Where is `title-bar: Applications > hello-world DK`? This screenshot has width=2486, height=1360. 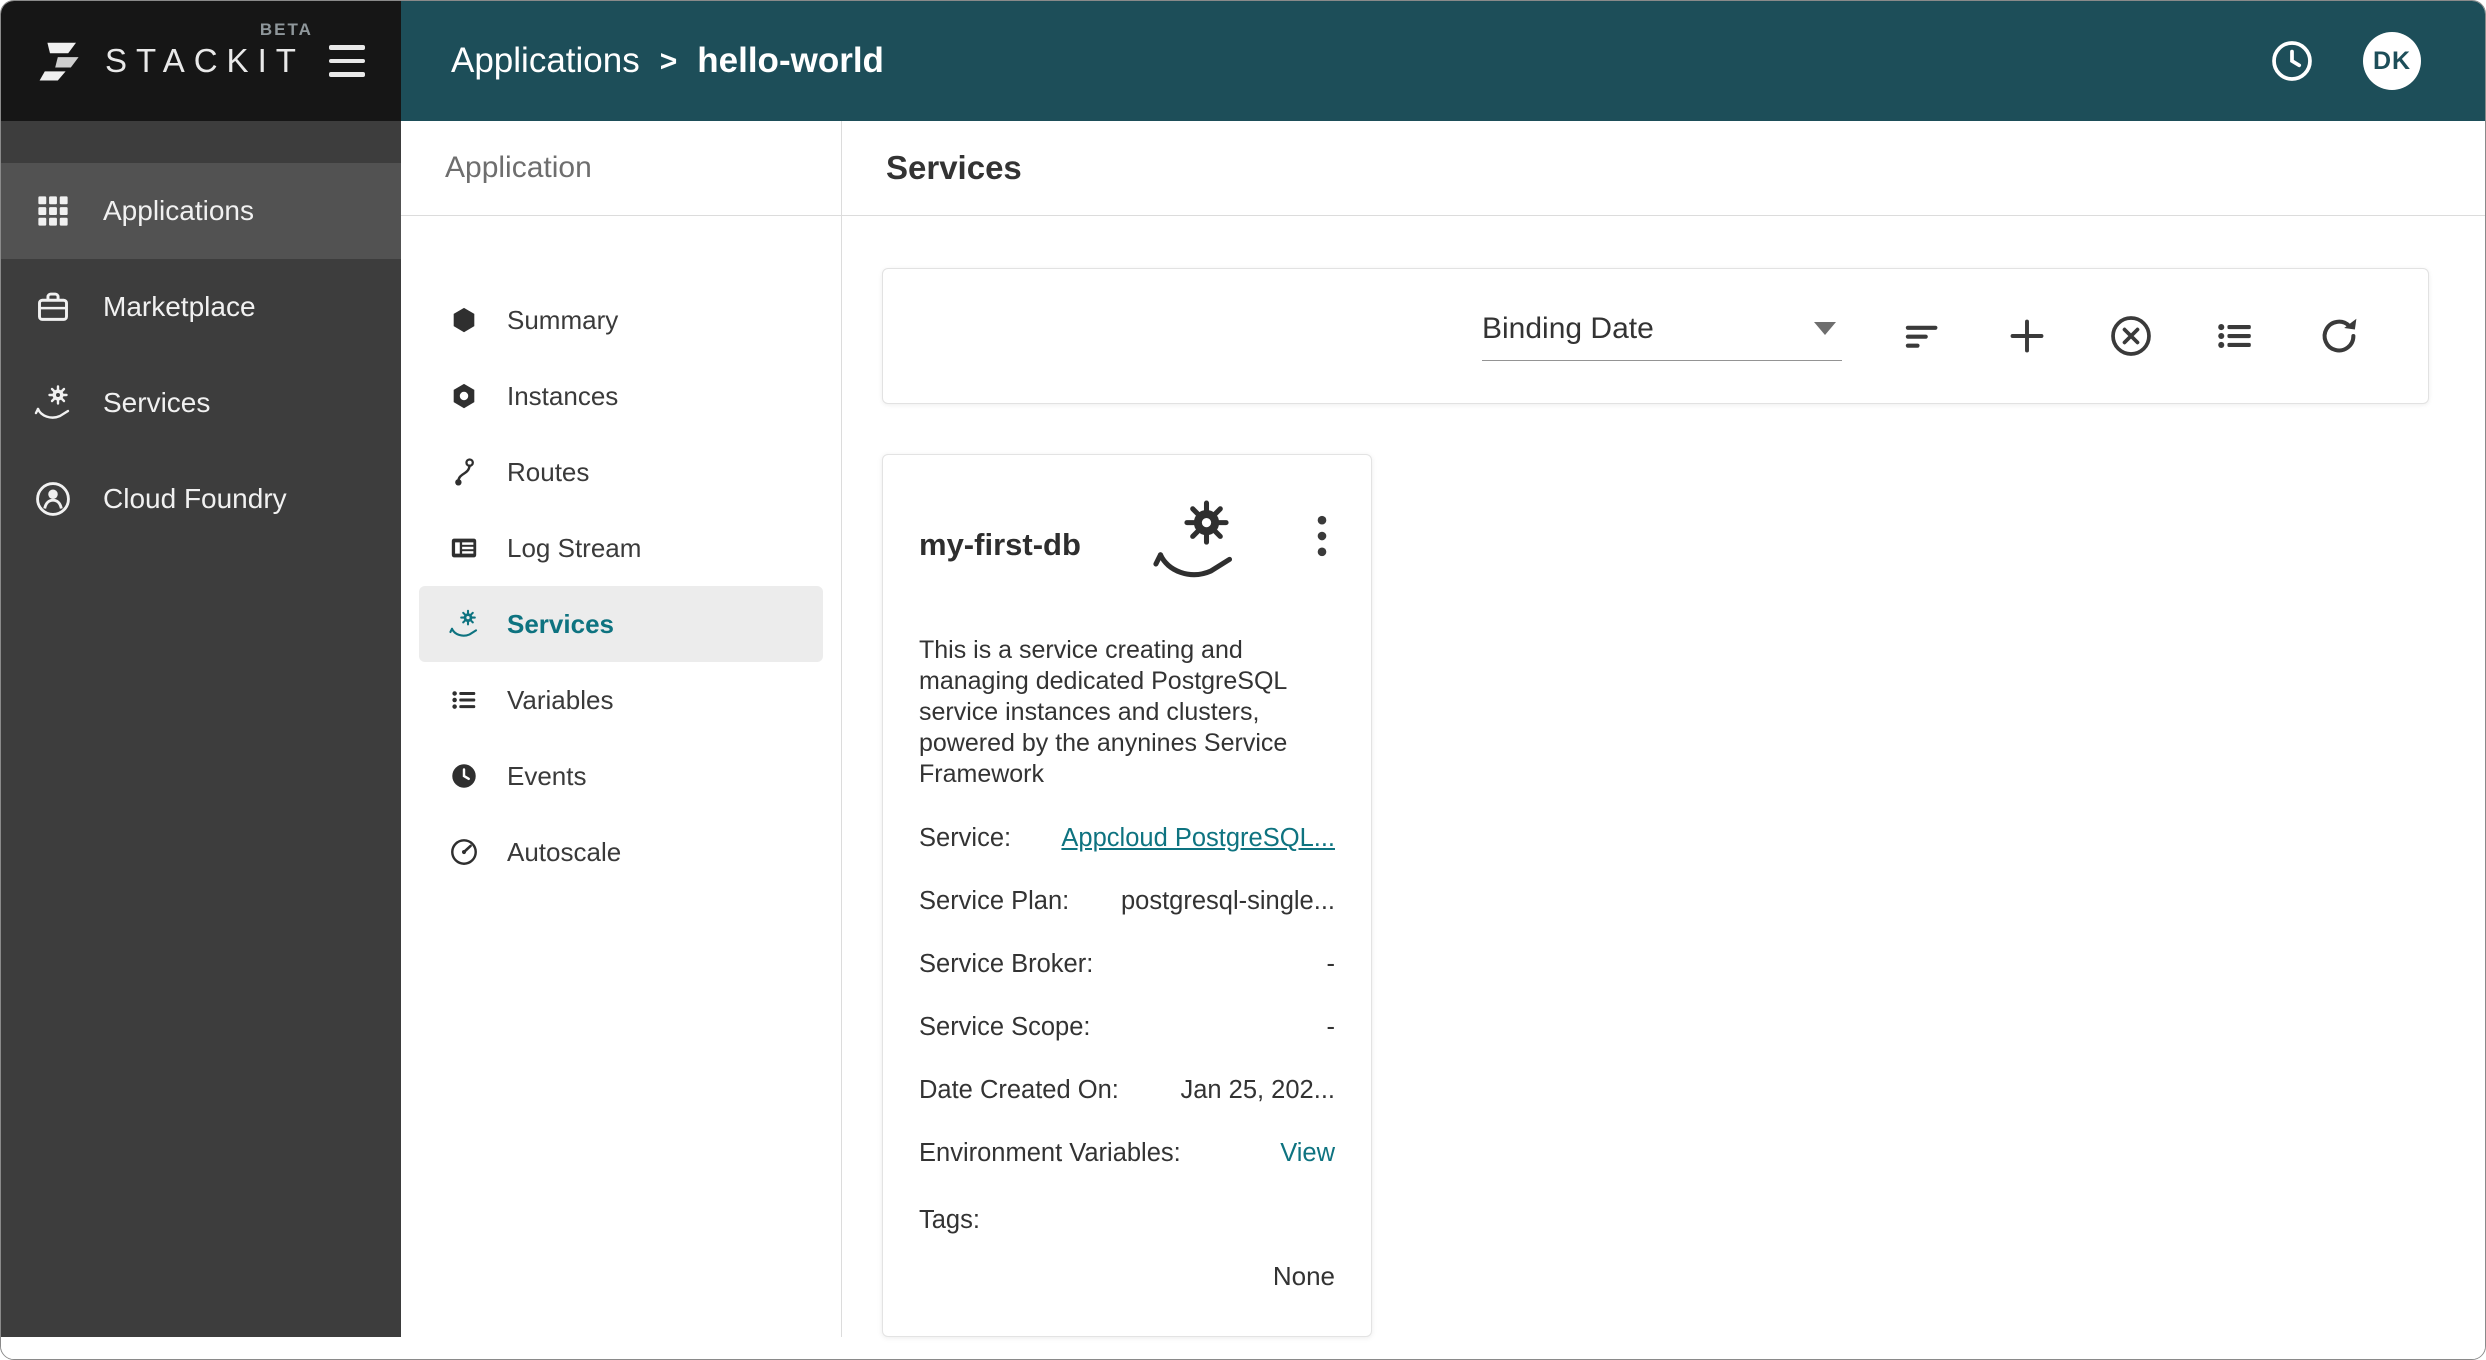
title-bar: Applications > hello-world DK is located at coordinates (1443, 61).